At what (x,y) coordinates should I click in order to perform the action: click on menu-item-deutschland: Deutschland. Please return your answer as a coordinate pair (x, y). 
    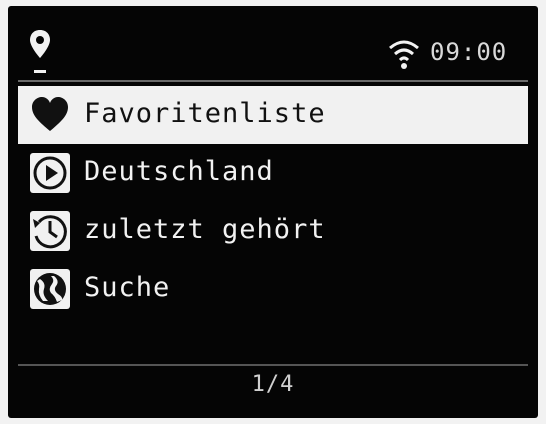
    Looking at the image, I should click on (273, 173).